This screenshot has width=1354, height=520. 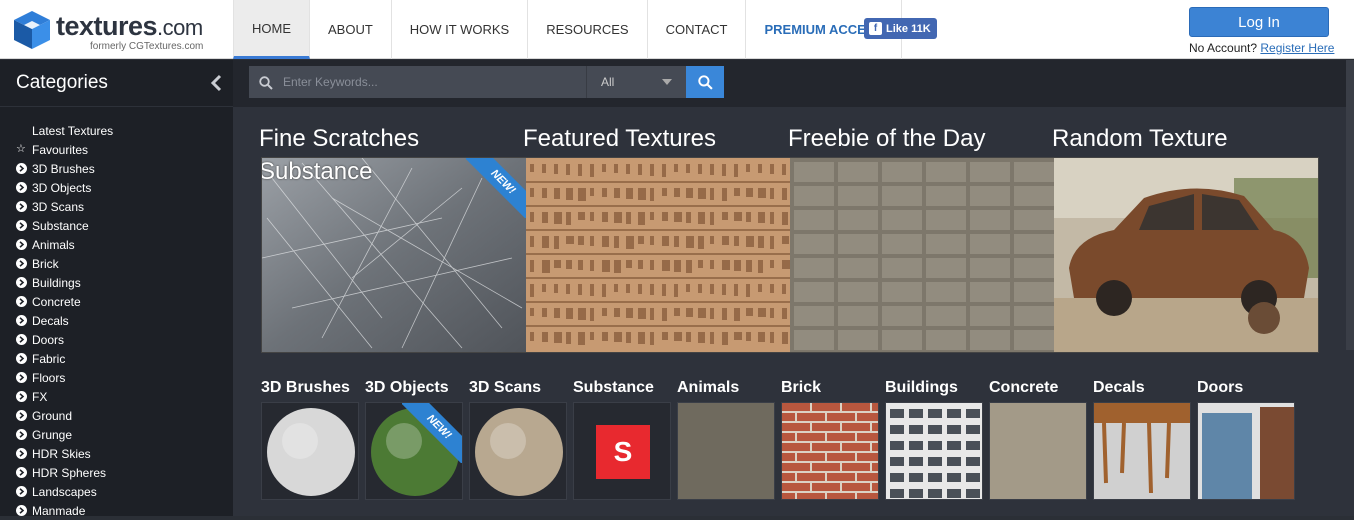 What do you see at coordinates (394, 255) in the screenshot?
I see `feature-image-fine-scratches: NEW! Substance` at bounding box center [394, 255].